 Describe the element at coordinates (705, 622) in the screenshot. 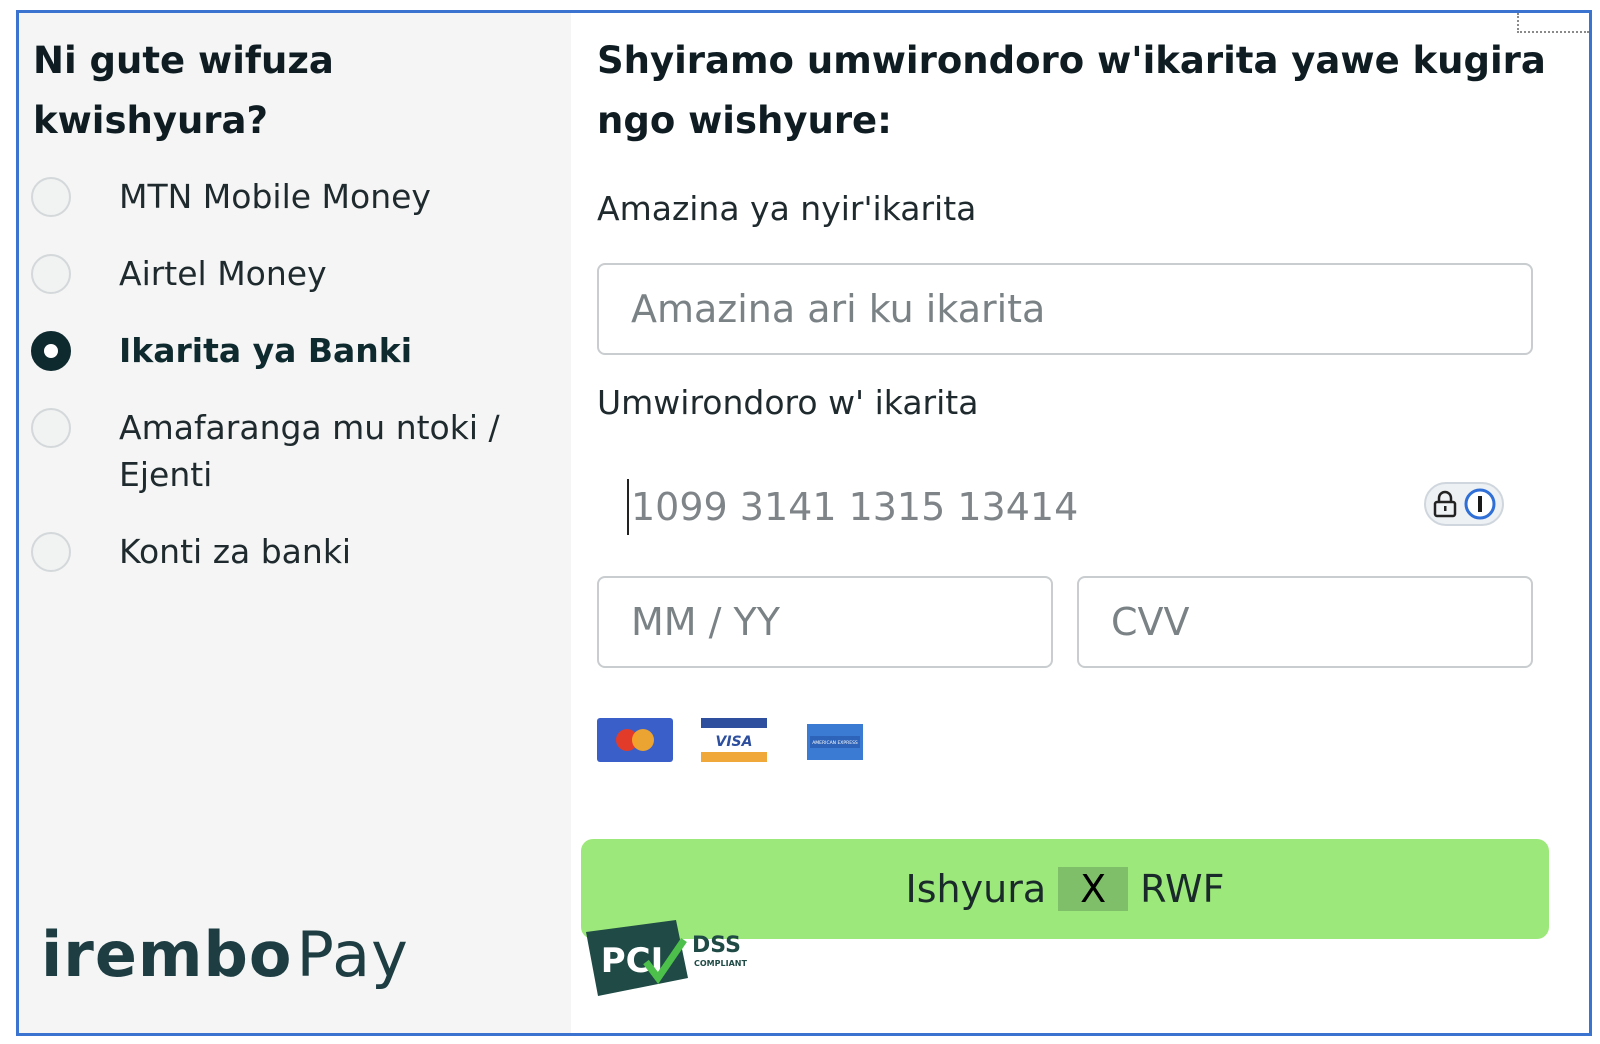

I see `expiry-placeholder: MM / YY` at that location.